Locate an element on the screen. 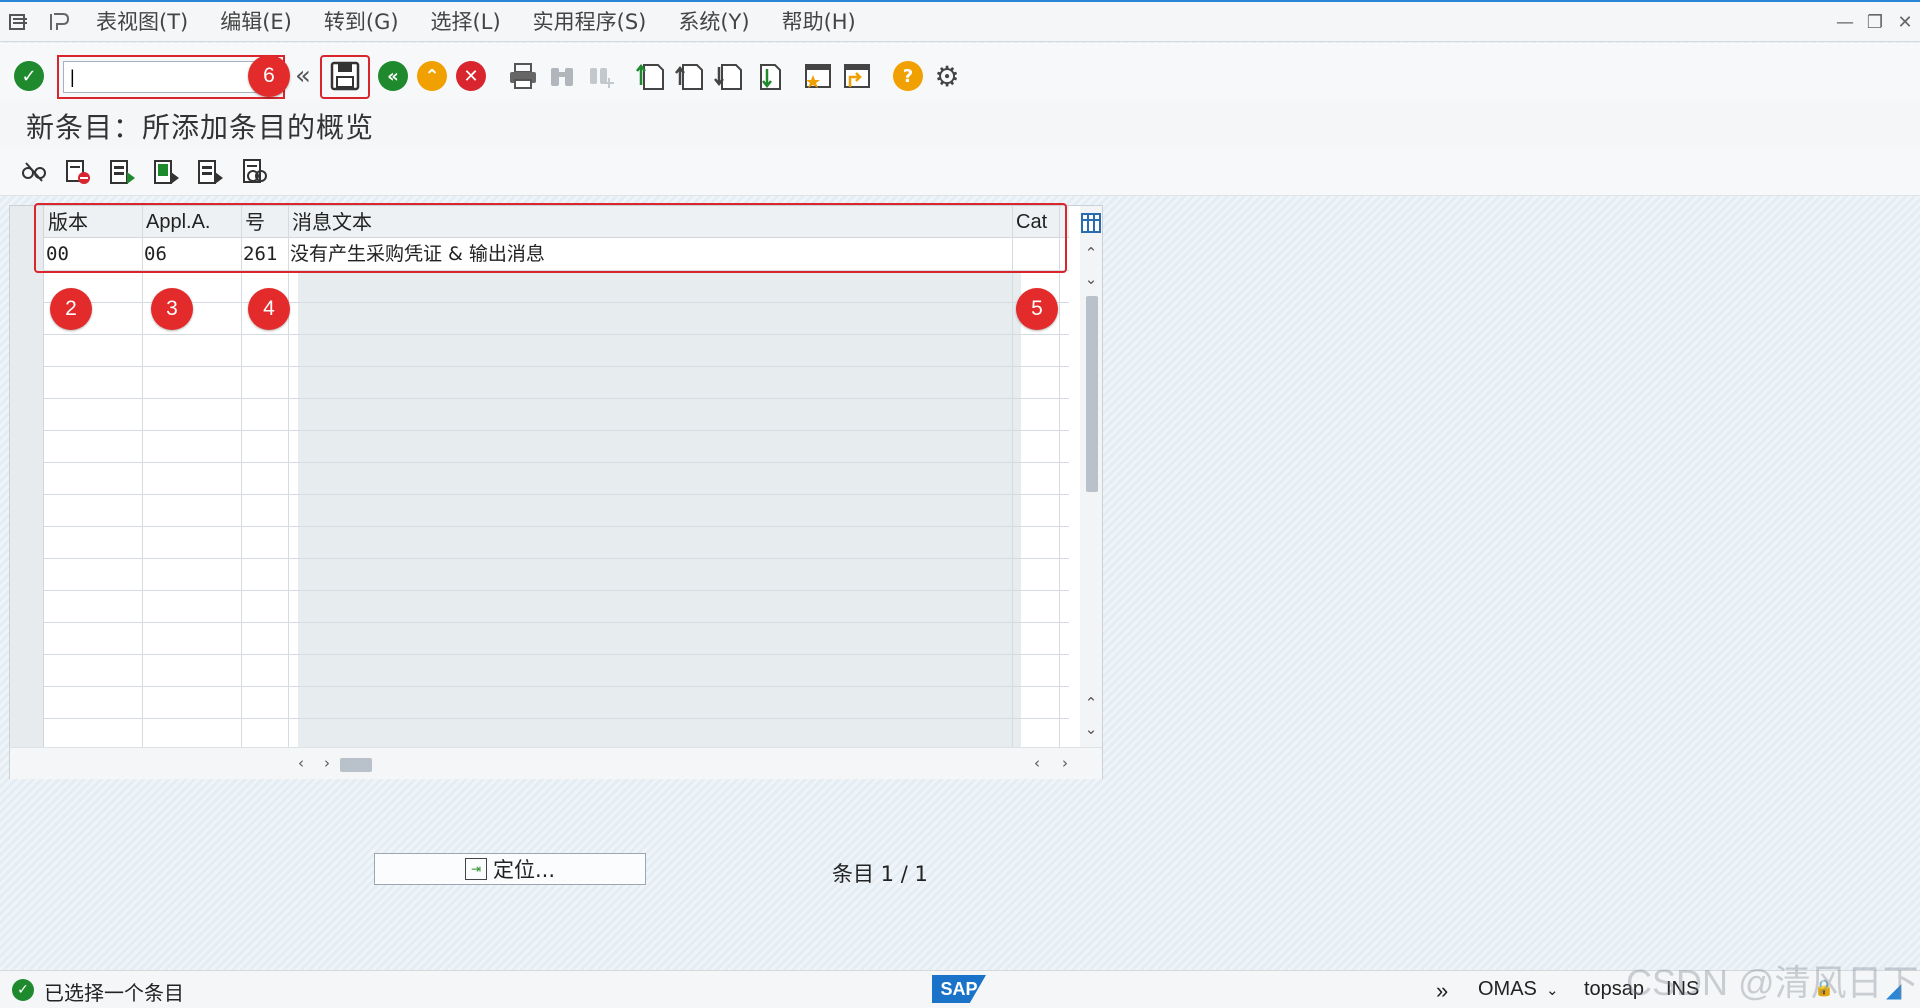 This screenshot has width=1920, height=1008. first-page-icon is located at coordinates (650, 76).